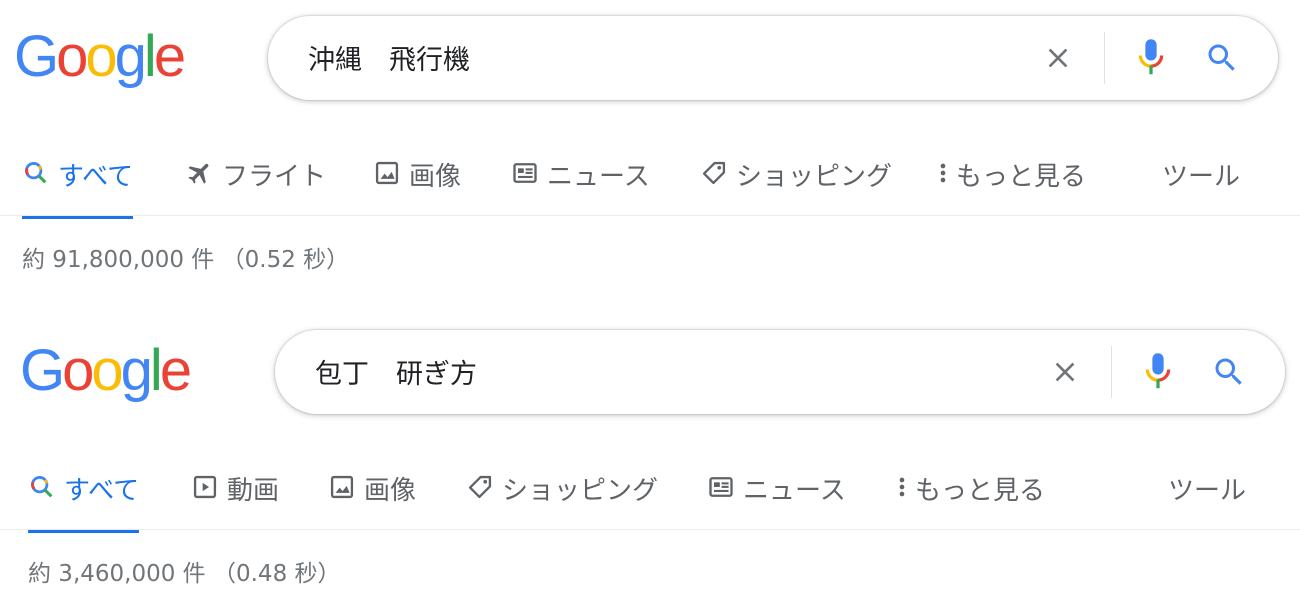  I want to click on search-box: 沖縄 飛行機, so click(773, 58).